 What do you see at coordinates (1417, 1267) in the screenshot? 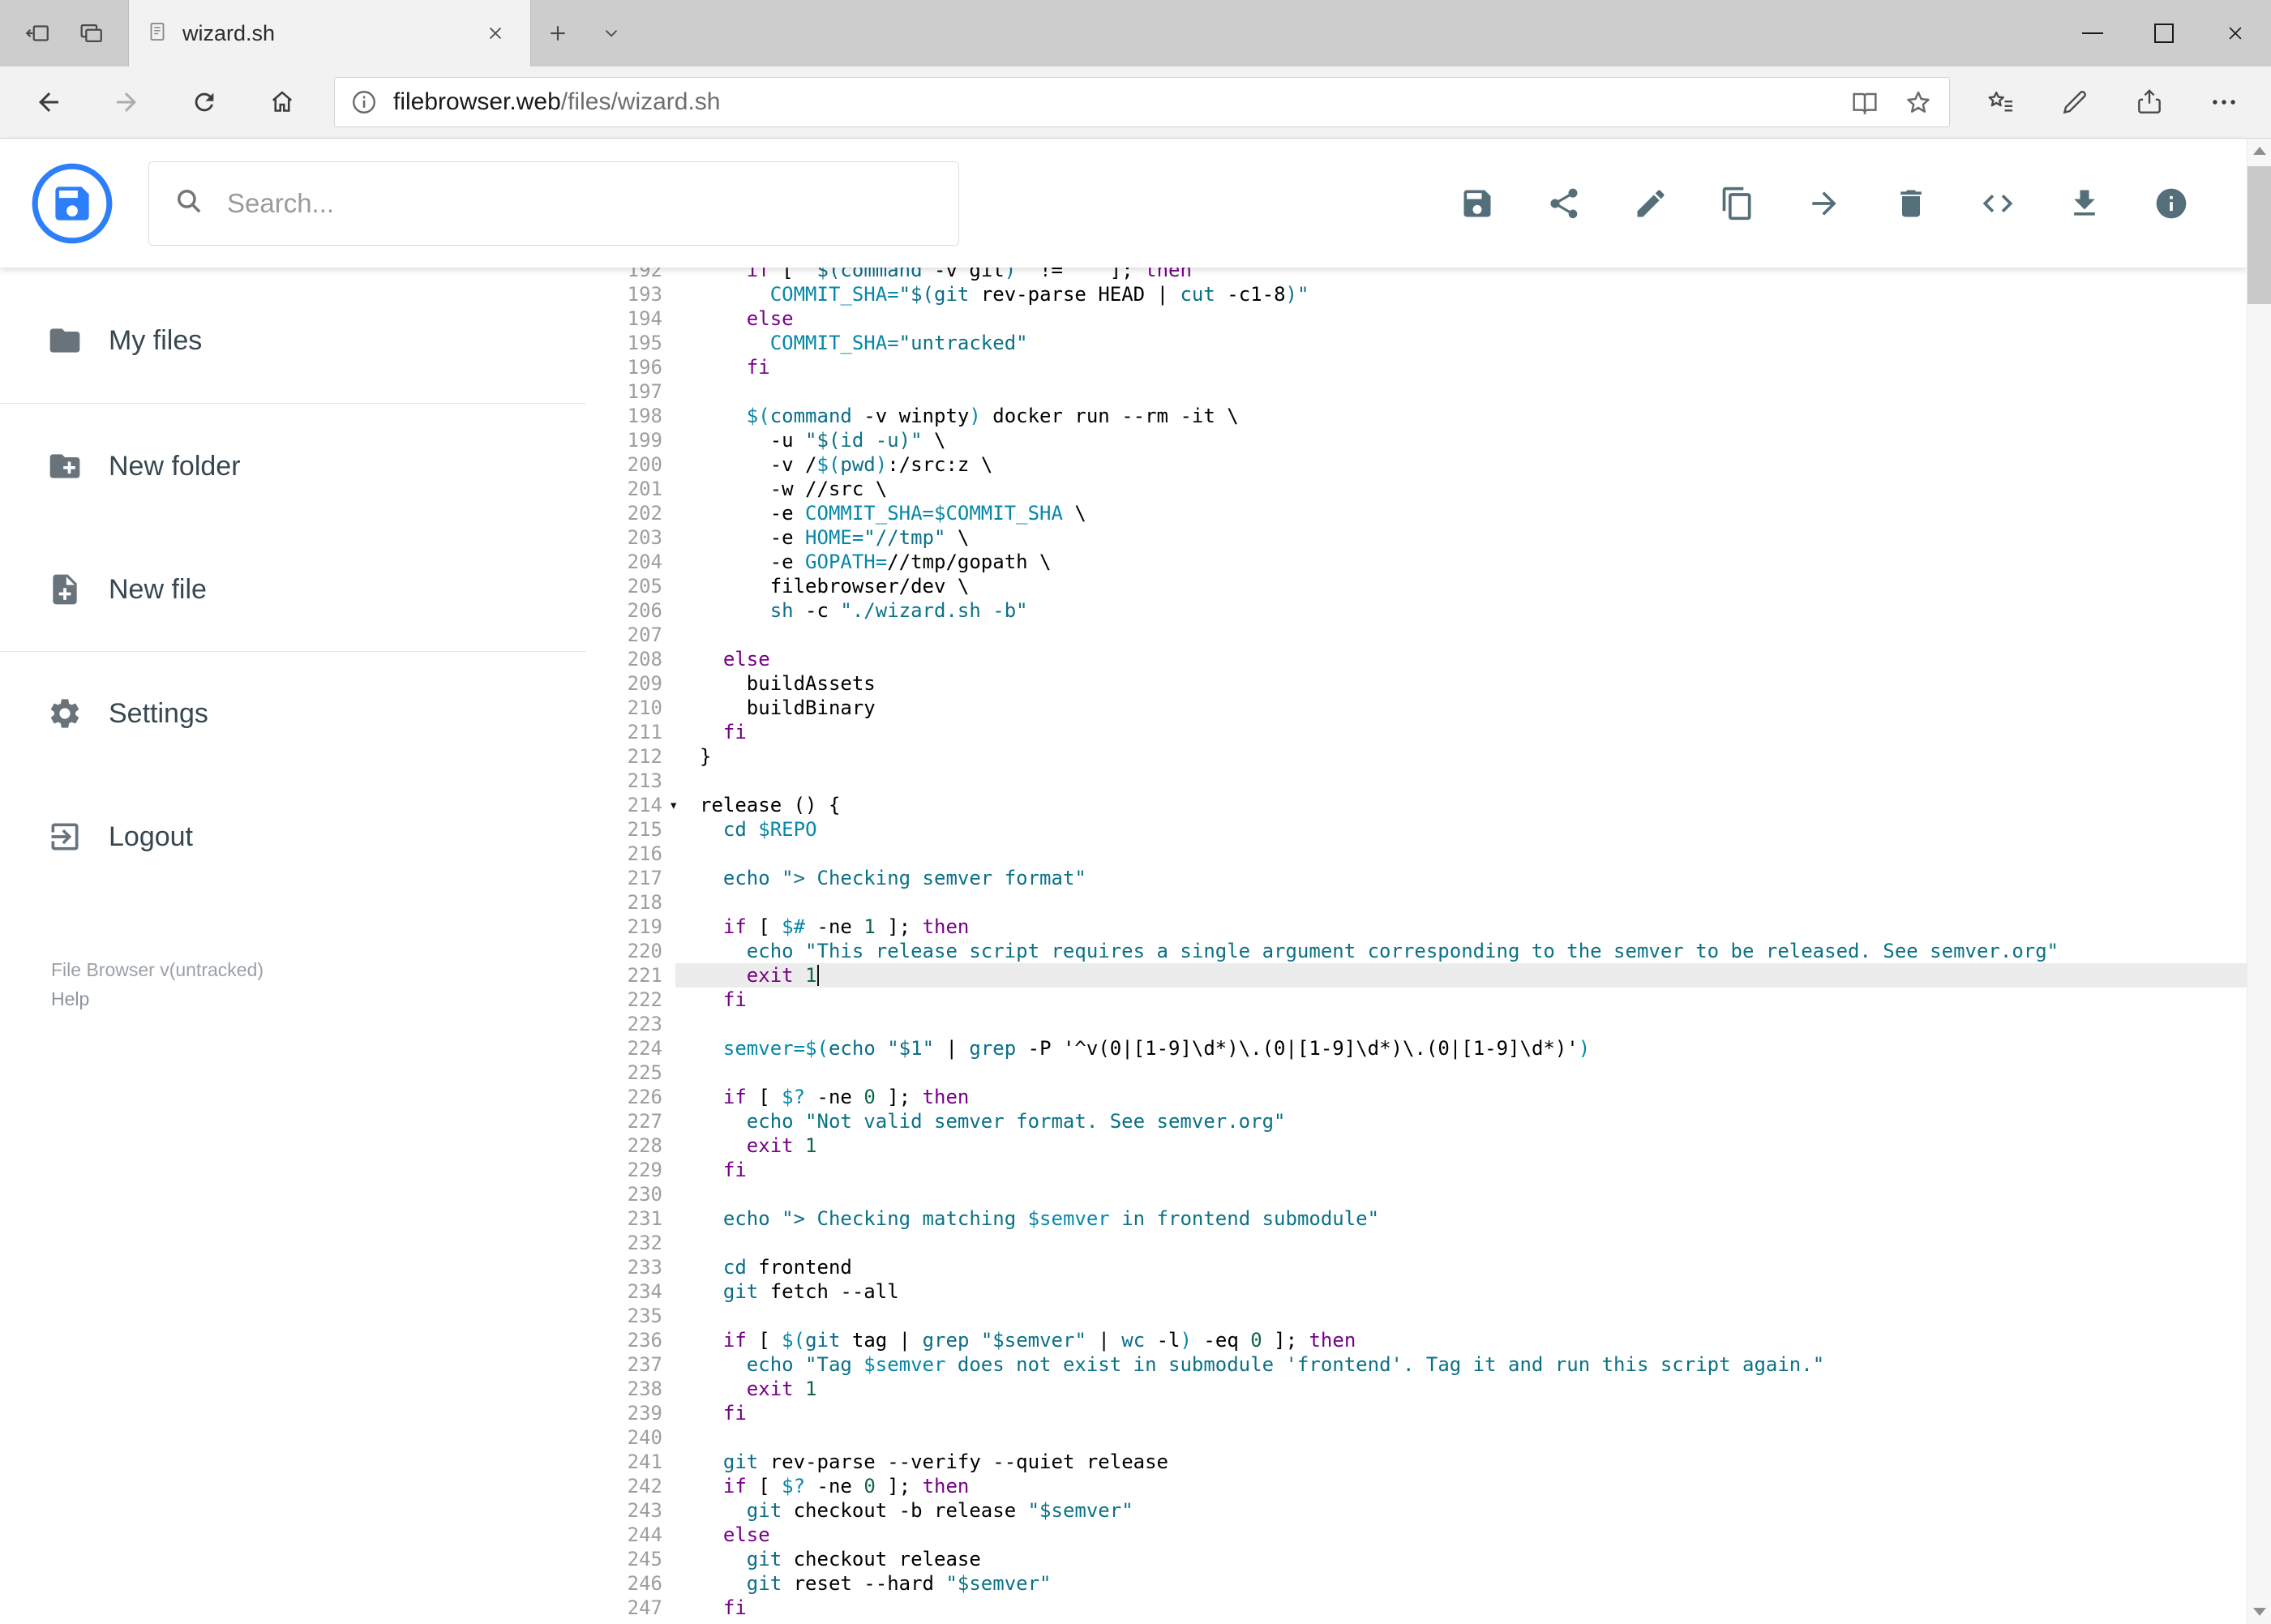
I see `code-line: 233 cd frontend` at bounding box center [1417, 1267].